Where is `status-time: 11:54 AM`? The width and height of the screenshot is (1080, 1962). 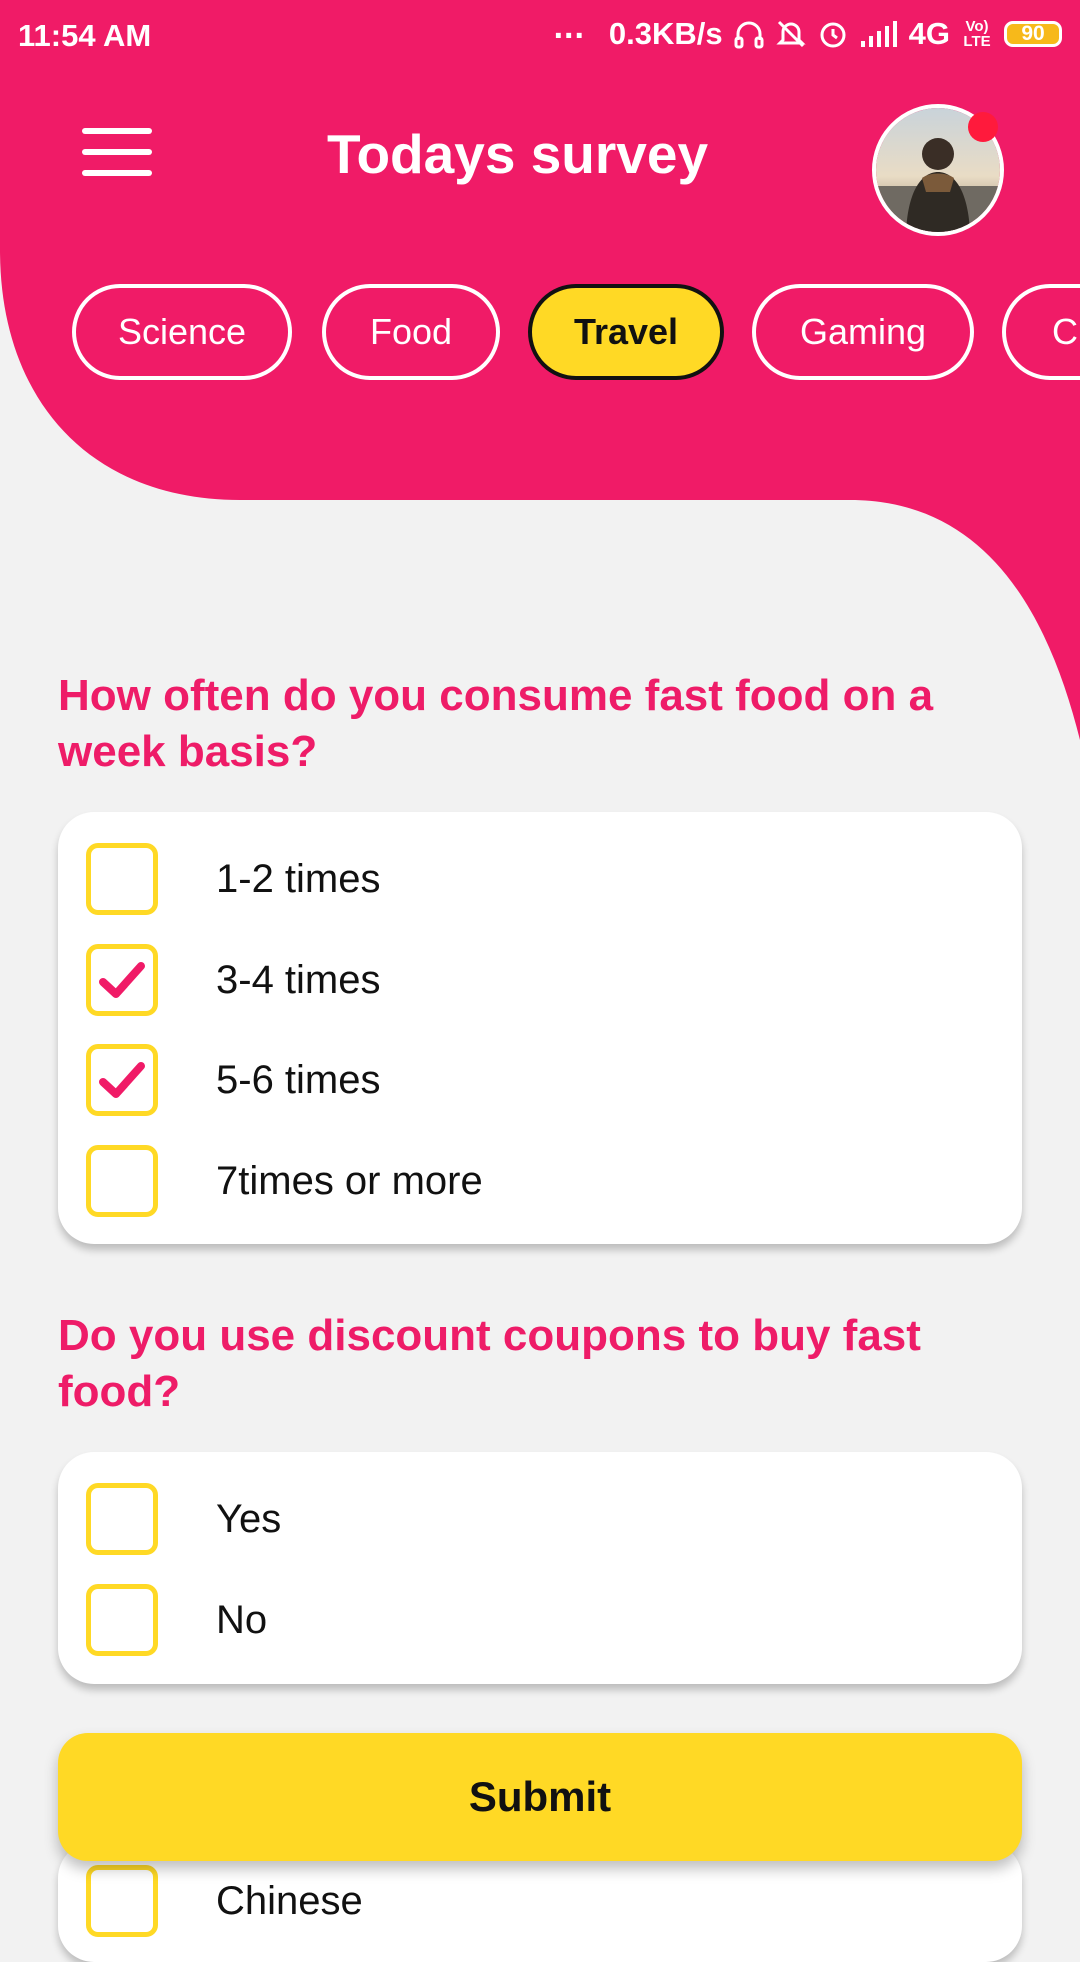 status-time: 11:54 AM is located at coordinates (85, 35).